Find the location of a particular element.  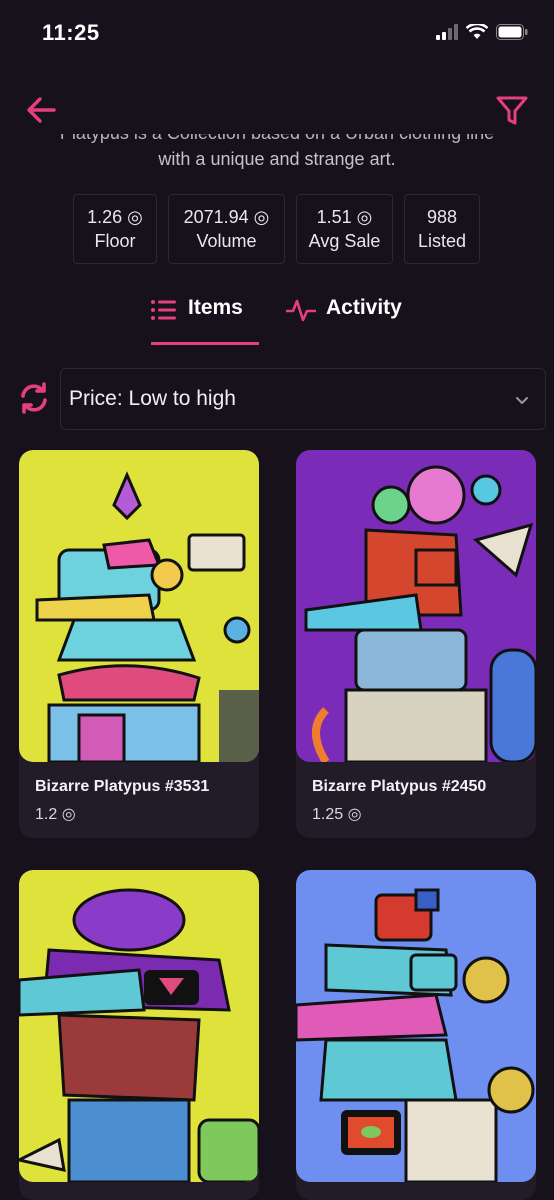

filter-icon is located at coordinates (512, 110).